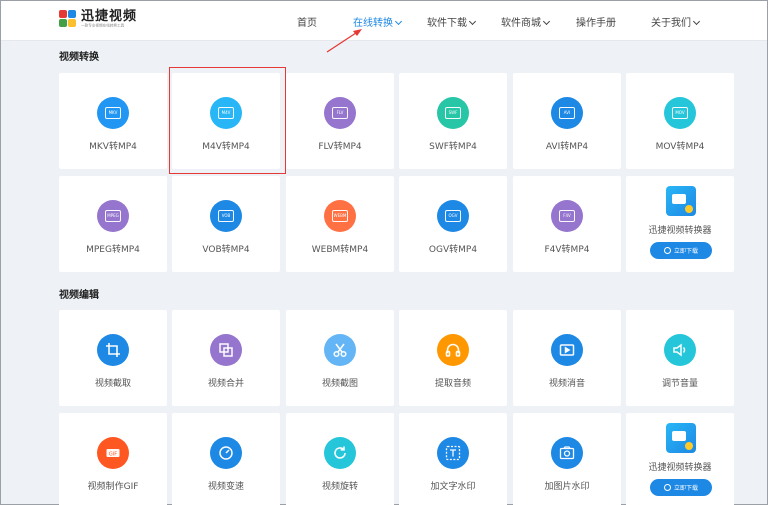 This screenshot has height=505, width=768. I want to click on section-title-edit: 视频编辑, so click(79, 295).